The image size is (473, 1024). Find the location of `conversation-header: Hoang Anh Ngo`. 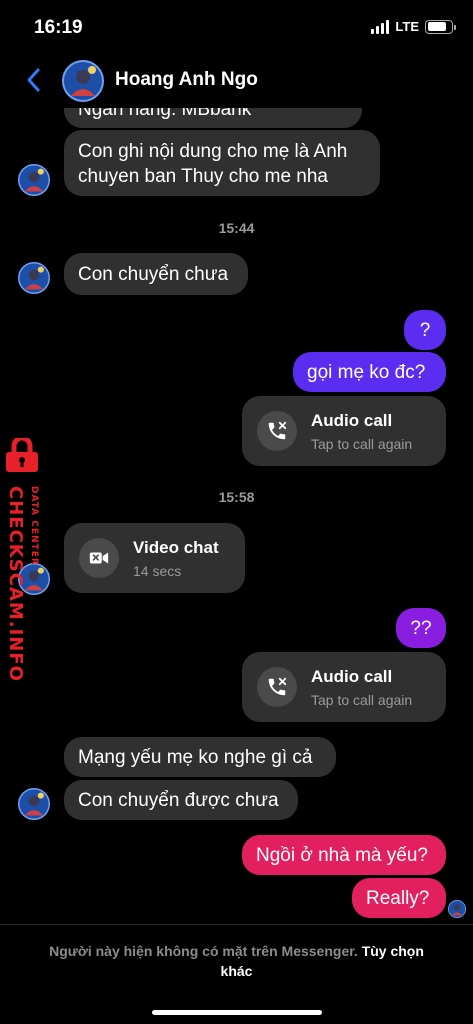

conversation-header: Hoang Anh Ngo is located at coordinates (236, 80).